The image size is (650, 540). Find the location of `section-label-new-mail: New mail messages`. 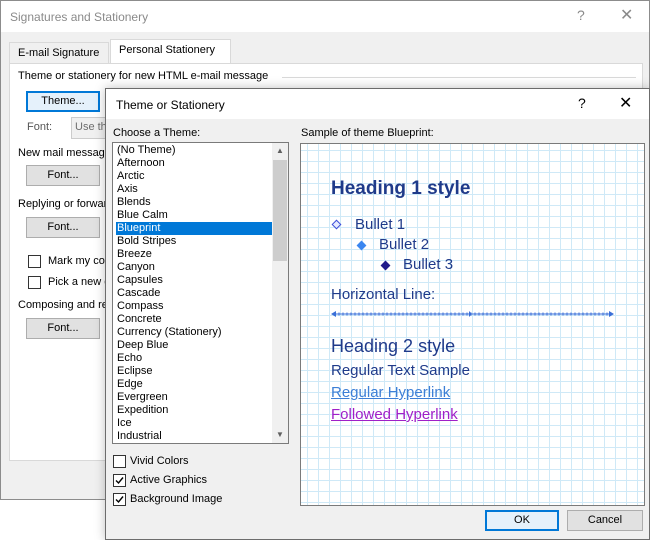

section-label-new-mail: New mail messages is located at coordinates (67, 153).